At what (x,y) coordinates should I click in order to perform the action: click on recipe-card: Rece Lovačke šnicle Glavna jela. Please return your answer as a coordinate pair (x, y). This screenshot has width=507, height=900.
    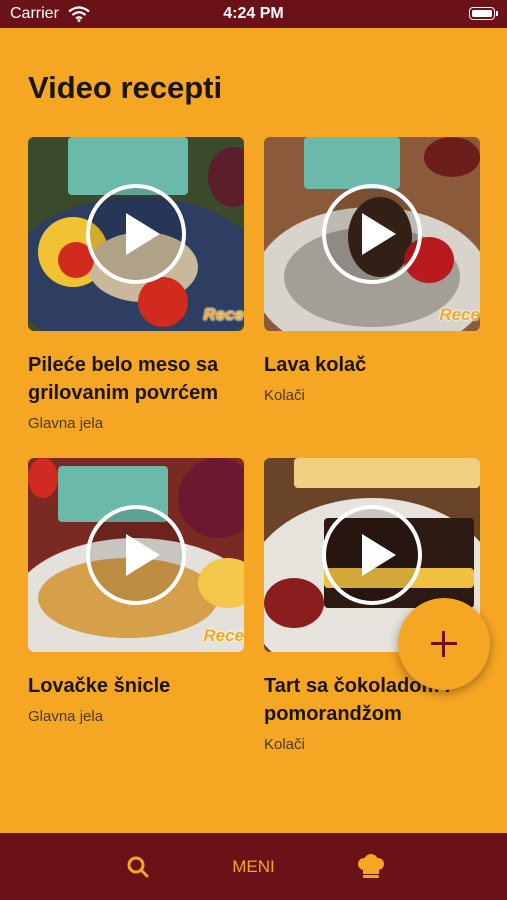
    Looking at the image, I should click on (136, 591).